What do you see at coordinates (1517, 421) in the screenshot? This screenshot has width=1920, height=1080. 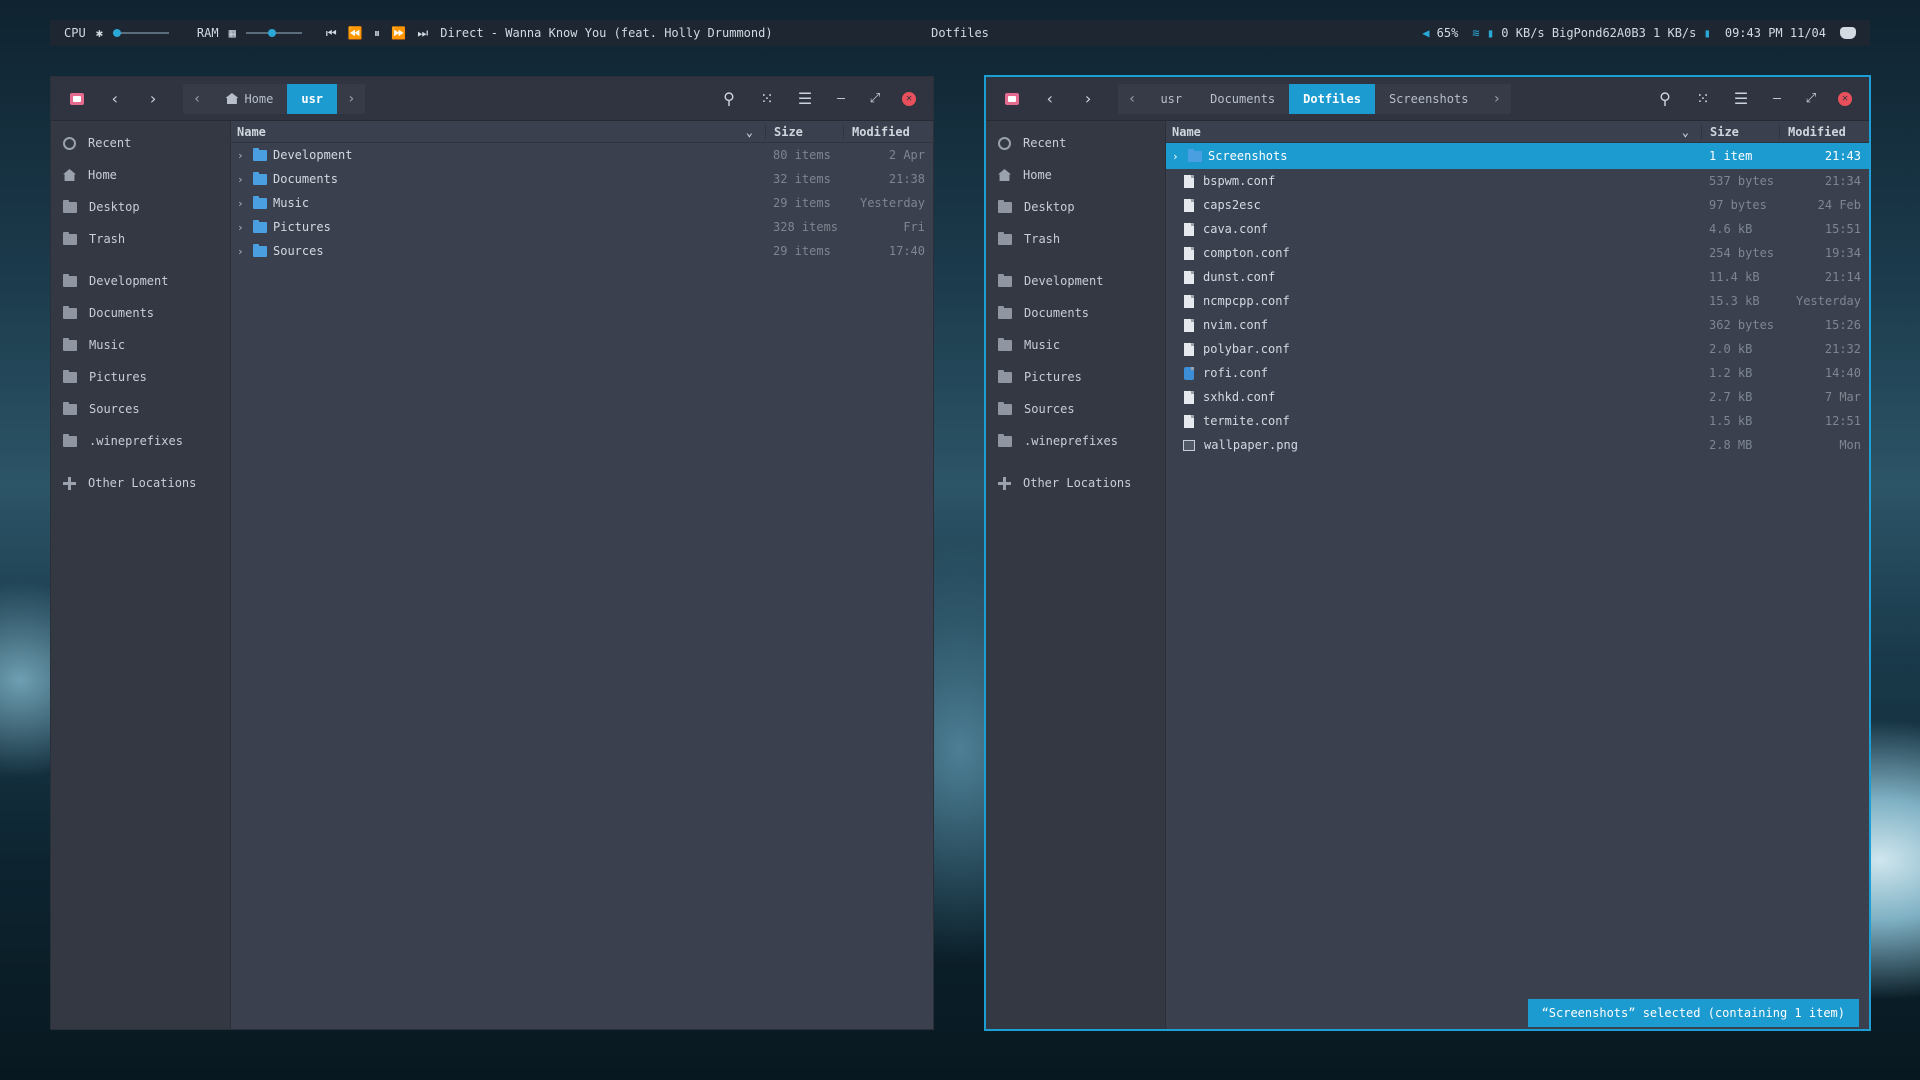 I see `table-row: termite.conf 1.5 kB 12:51` at bounding box center [1517, 421].